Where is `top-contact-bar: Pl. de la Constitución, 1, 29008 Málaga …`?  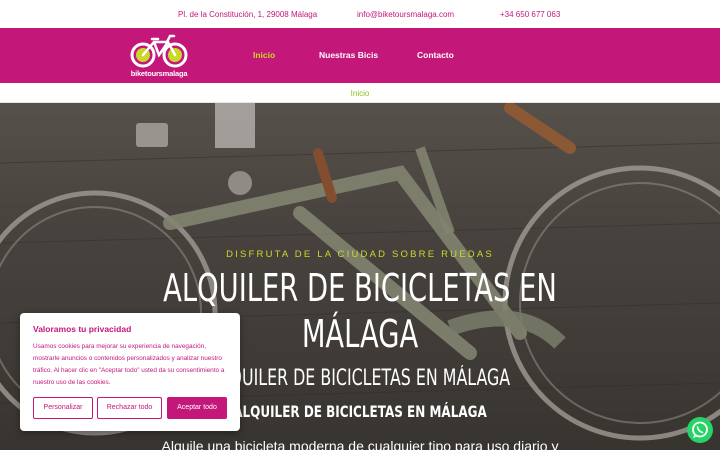 top-contact-bar: Pl. de la Constitución, 1, 29008 Málaga … is located at coordinates (360, 14).